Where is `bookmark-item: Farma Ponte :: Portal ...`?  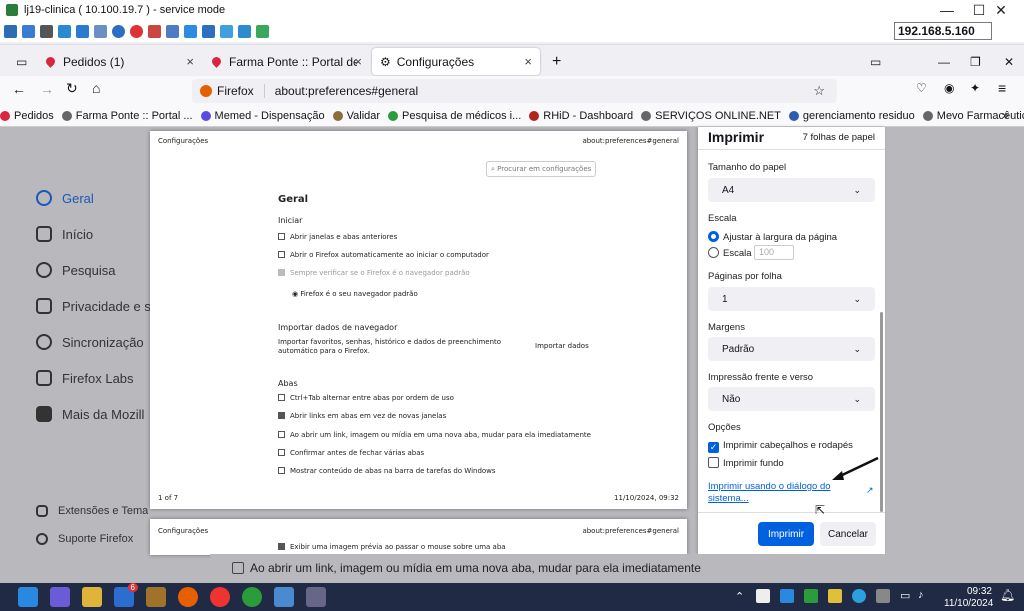
bookmark-item: Farma Ponte :: Portal ... is located at coordinates (127, 116).